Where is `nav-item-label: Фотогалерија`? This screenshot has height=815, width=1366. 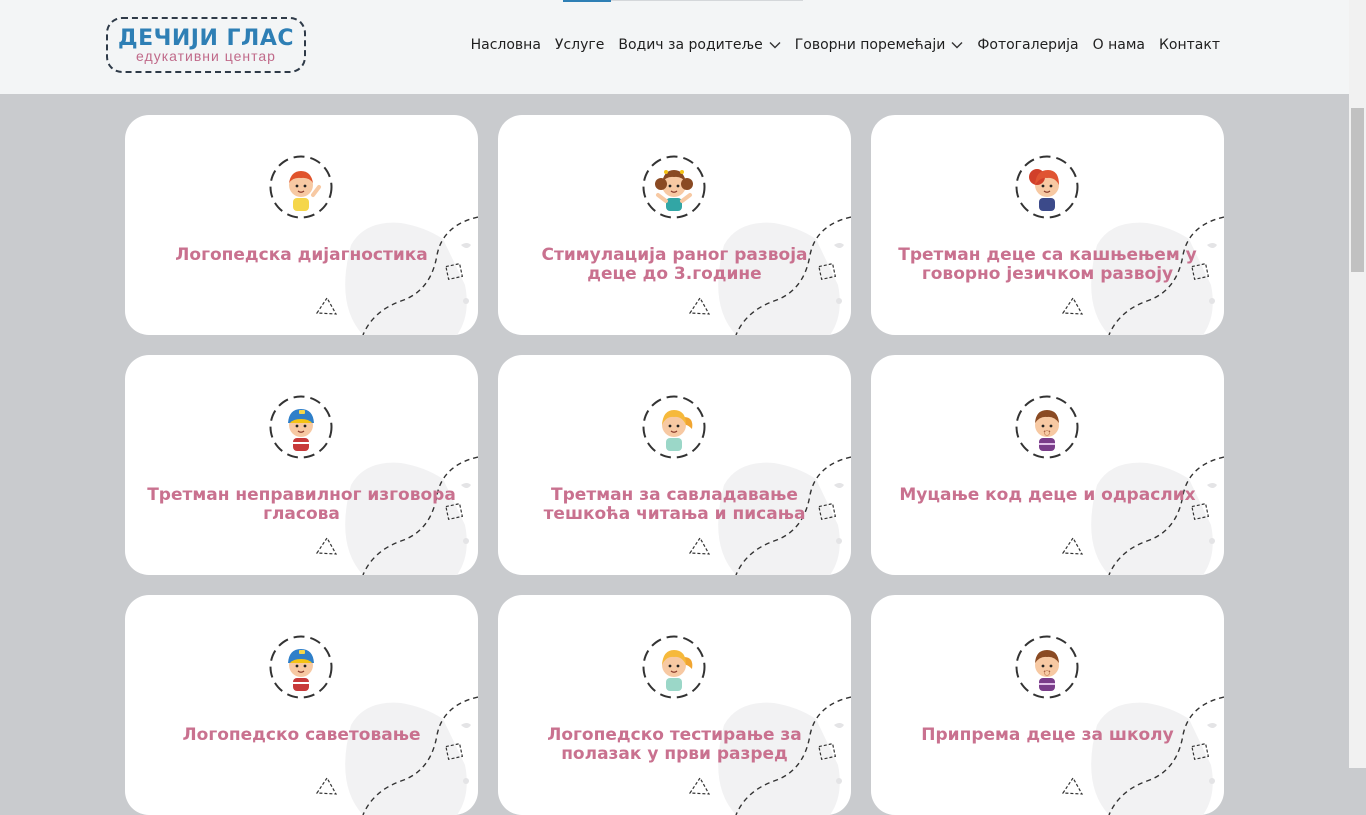 nav-item-label: Фотогалерија is located at coordinates (1028, 45).